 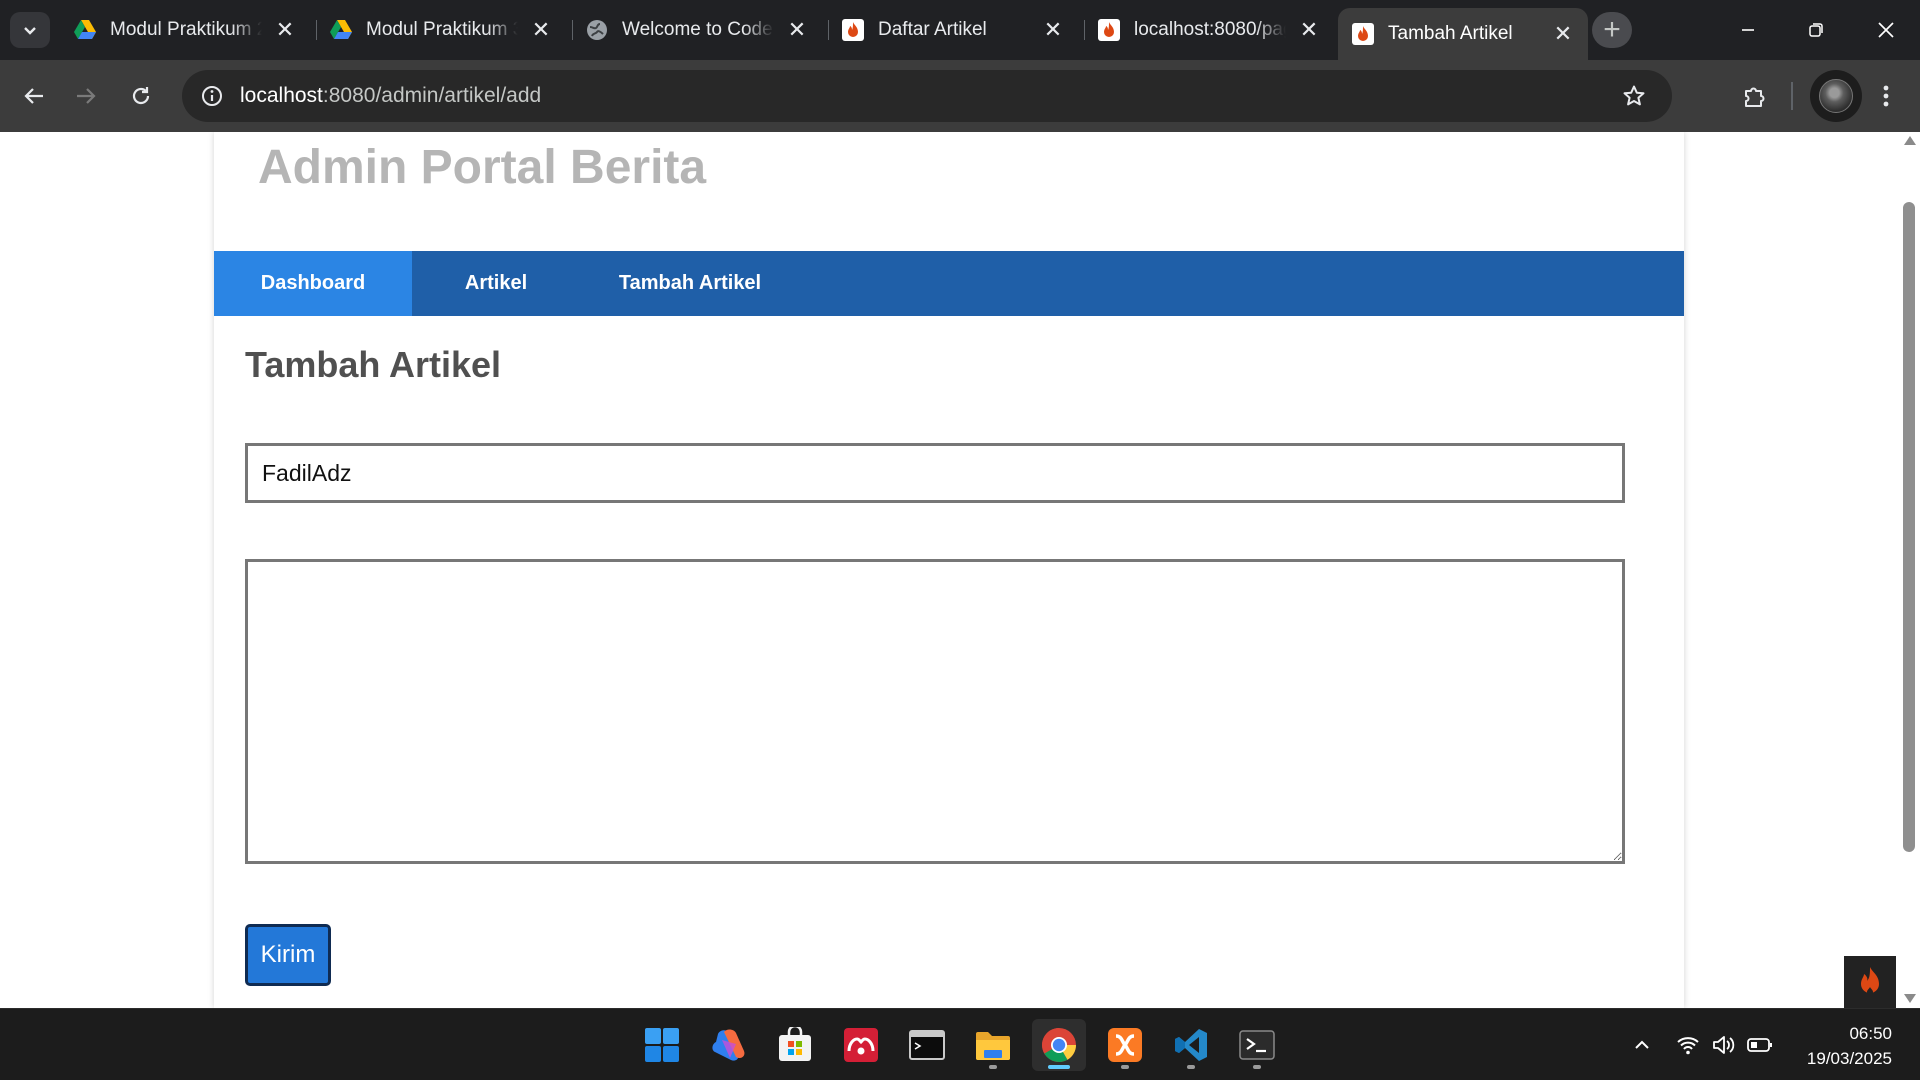 I want to click on url-host: localhost, so click(x=281, y=95).